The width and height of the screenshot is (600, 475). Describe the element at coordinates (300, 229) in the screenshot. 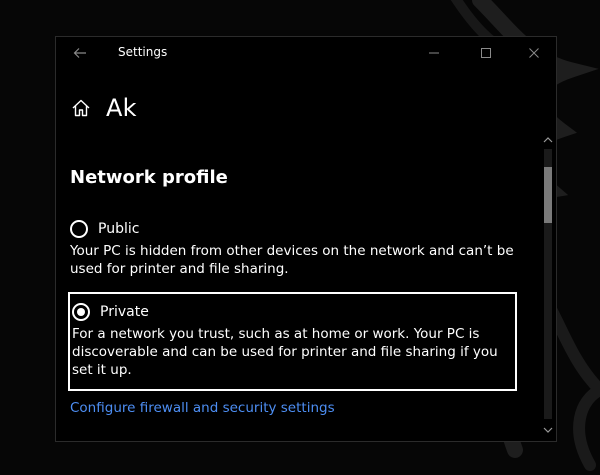

I see `public-radio-row: Public` at that location.